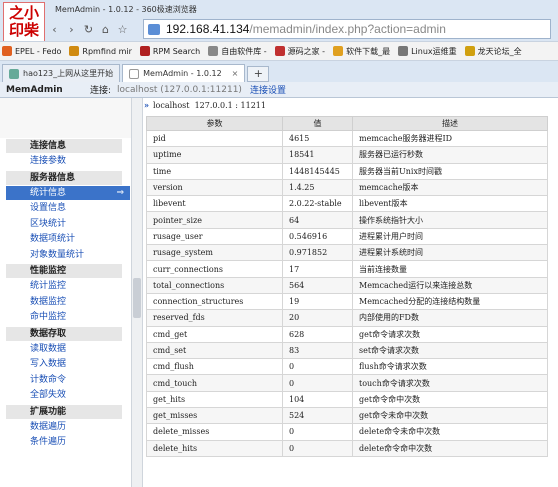 Image resolution: width=558 pixels, height=487 pixels. I want to click on sidebar-link: 连接参数, so click(48, 161).